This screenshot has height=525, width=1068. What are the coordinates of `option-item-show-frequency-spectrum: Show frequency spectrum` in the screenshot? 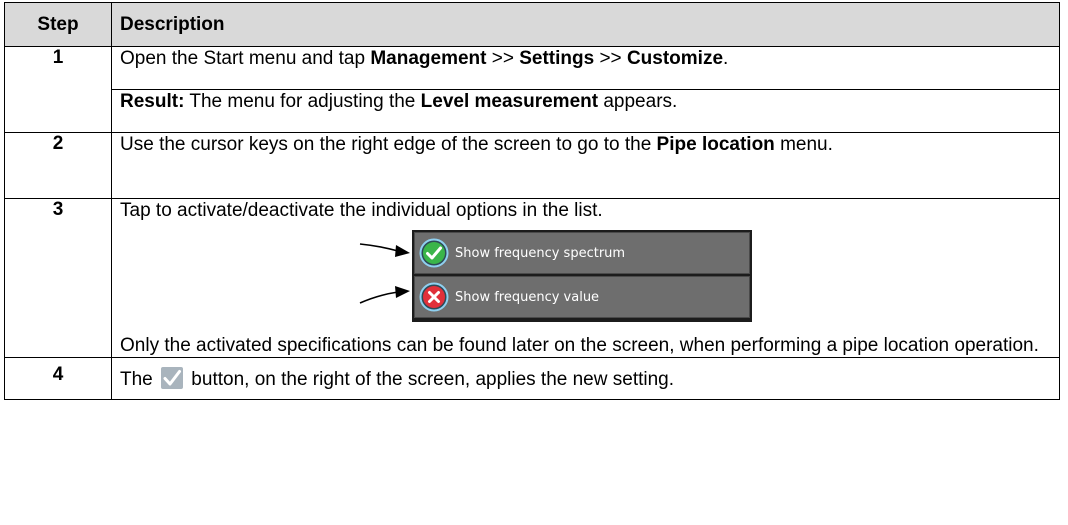 It's located at (582, 253).